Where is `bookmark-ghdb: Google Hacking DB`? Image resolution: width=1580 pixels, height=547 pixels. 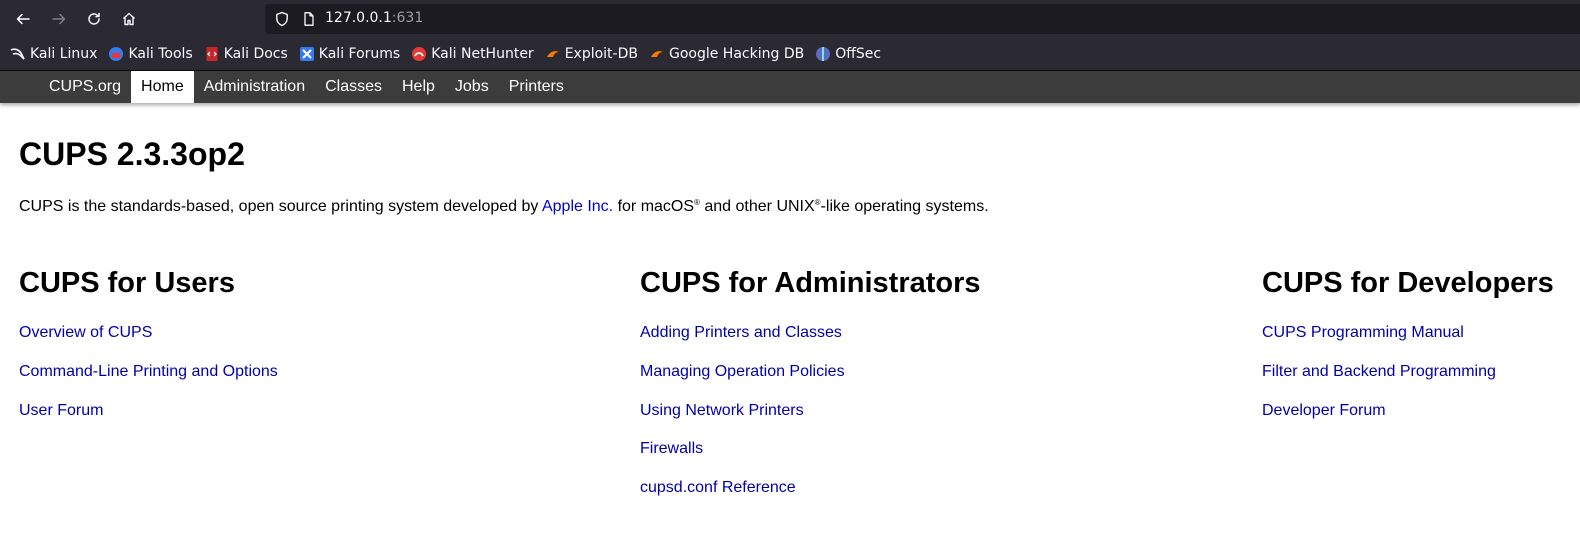 bookmark-ghdb: Google Hacking DB is located at coordinates (726, 54).